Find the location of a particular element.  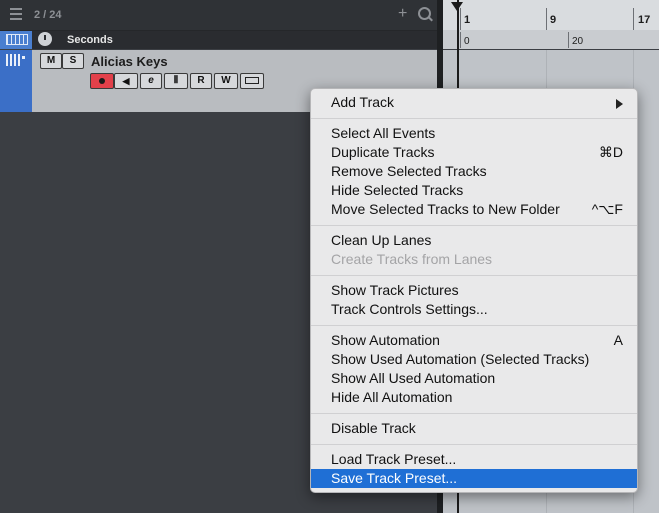

track-list-header is located at coordinates (220, 15).